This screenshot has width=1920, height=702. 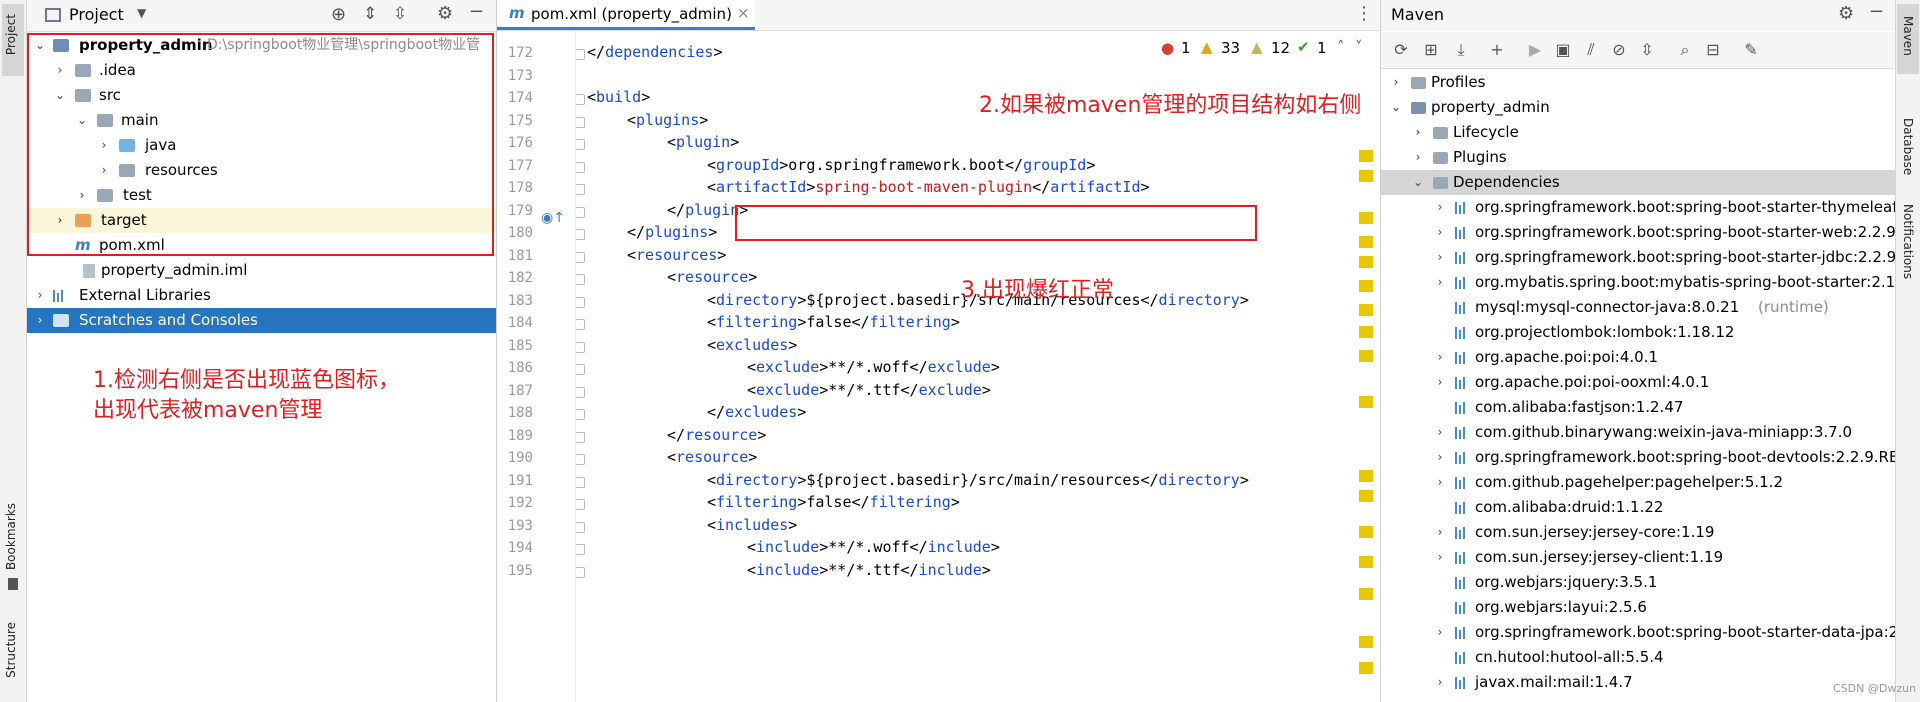 I want to click on project-panel-title: Project, so click(x=96, y=14).